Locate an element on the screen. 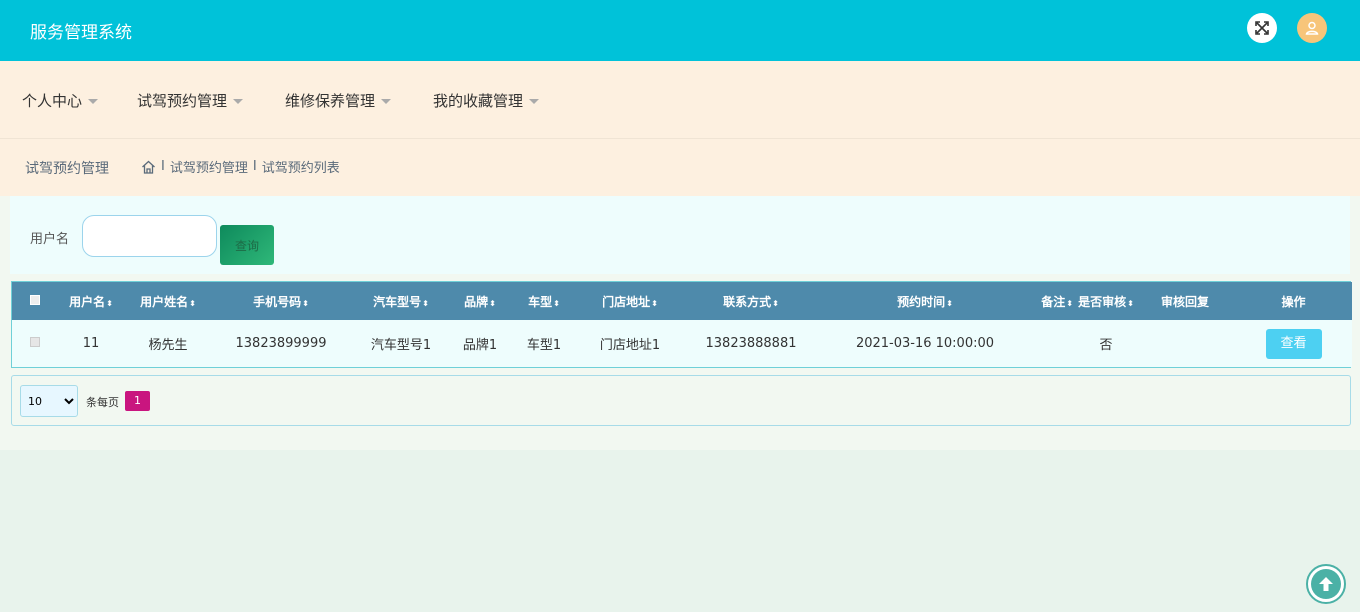  column-label: 门店地址 is located at coordinates (626, 301).